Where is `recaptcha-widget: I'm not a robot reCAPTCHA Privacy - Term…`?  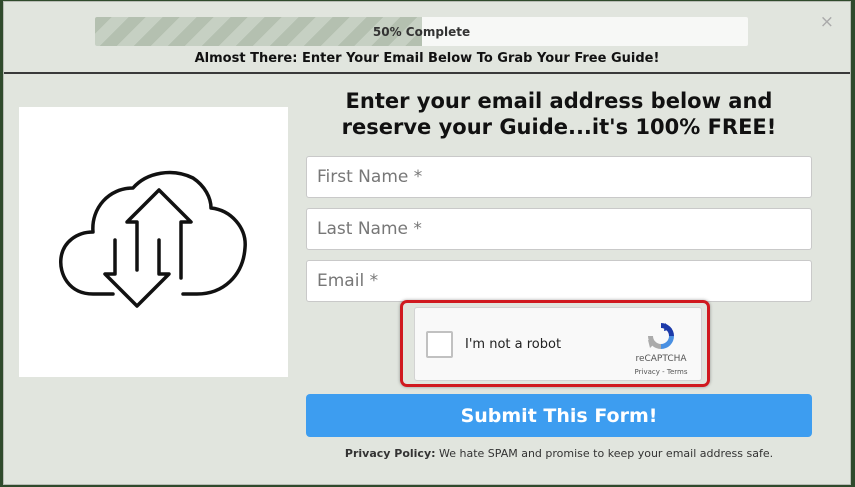 recaptcha-widget: I'm not a robot reCAPTCHA Privacy - Term… is located at coordinates (558, 344).